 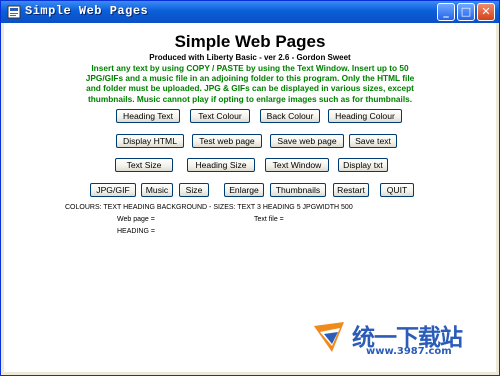 What do you see at coordinates (466, 12) in the screenshot?
I see `maximize-button: □` at bounding box center [466, 12].